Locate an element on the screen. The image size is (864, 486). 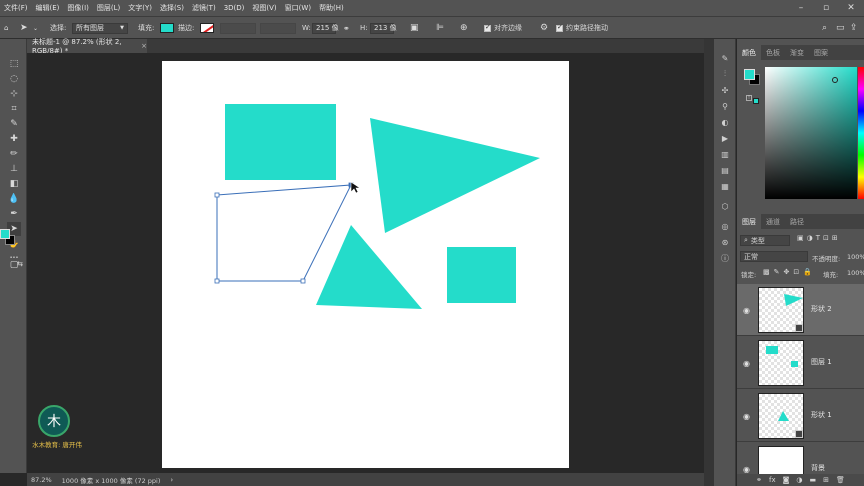
quick-select-tool-icon: ⊹ is located at coordinates (14, 94).